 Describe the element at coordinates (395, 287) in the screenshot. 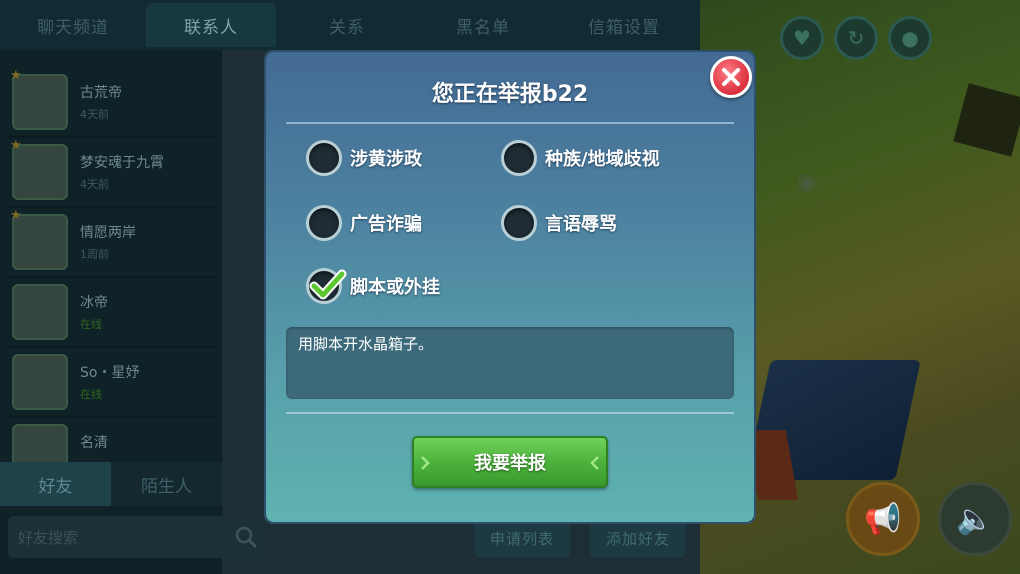

I see `option-label: 脚本或外挂` at that location.